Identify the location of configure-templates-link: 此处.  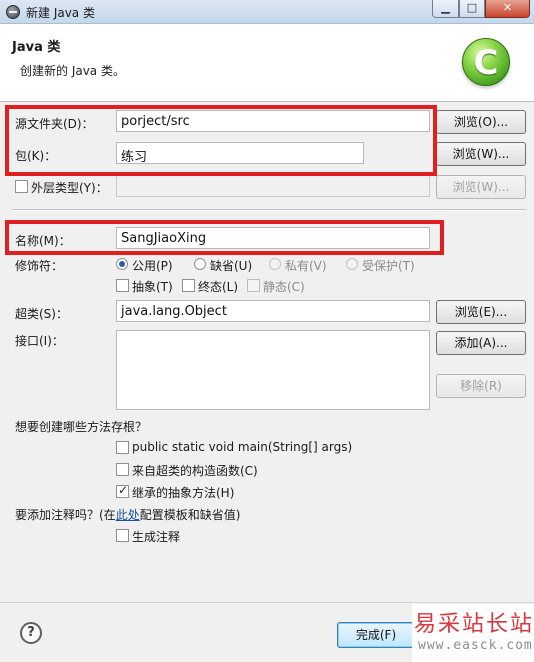
(128, 515).